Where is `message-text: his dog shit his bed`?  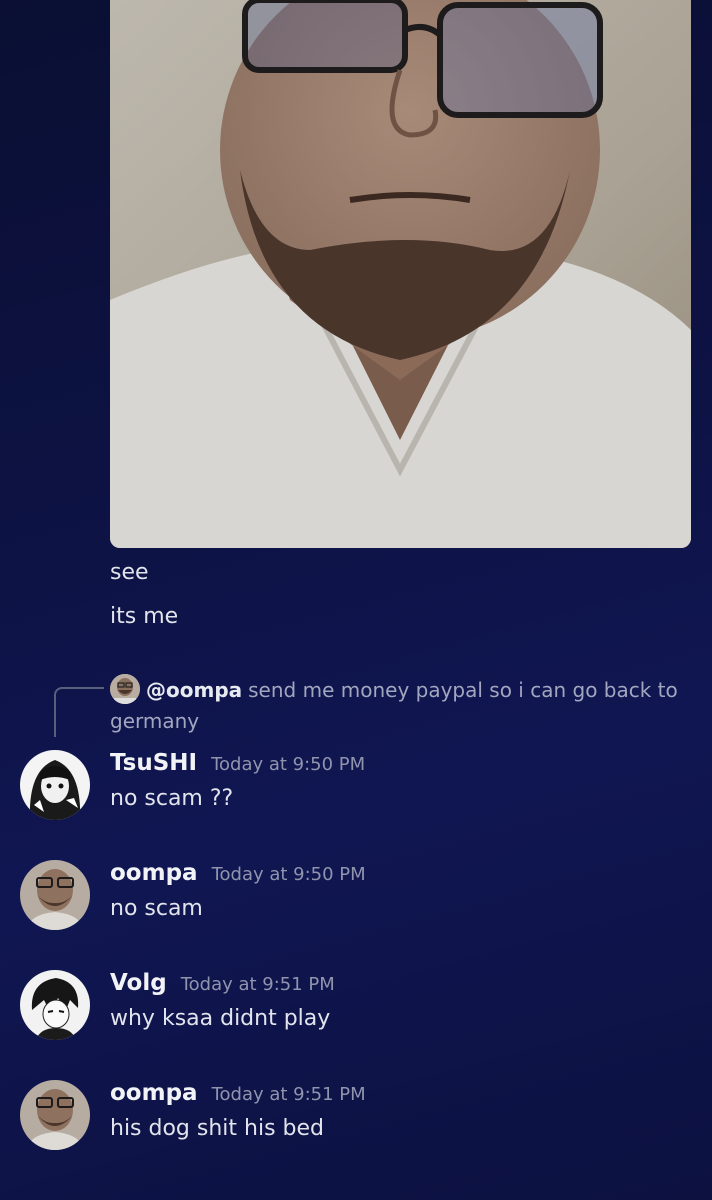
message-text: his dog shit his bed is located at coordinates (217, 1128).